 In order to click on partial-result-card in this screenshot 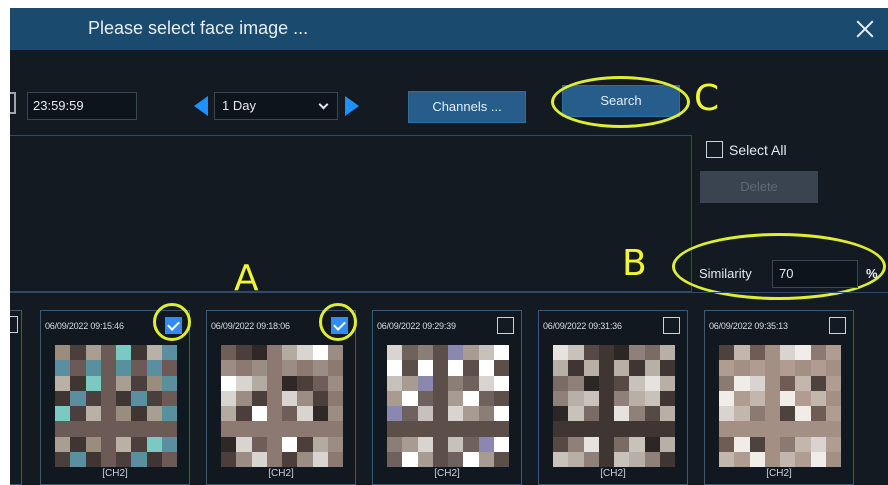, I will do `click(16, 397)`.